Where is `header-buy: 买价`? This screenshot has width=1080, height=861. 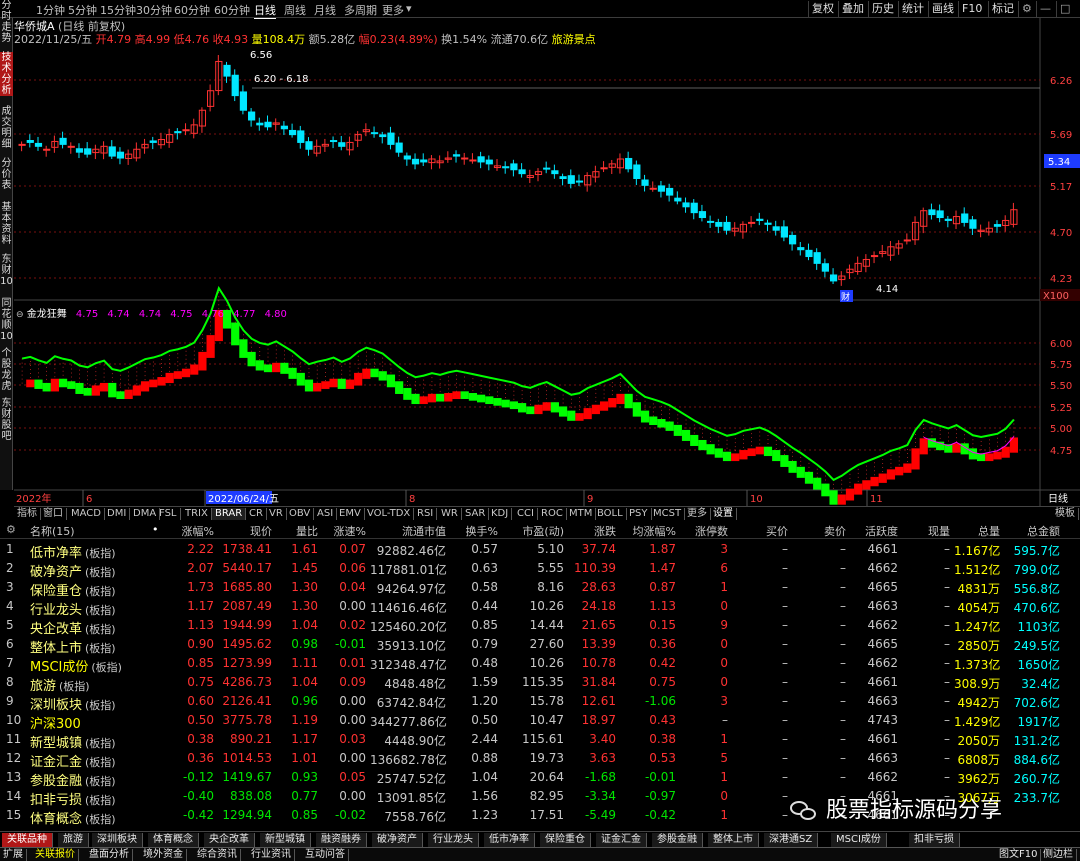 header-buy: 买价 is located at coordinates (760, 531).